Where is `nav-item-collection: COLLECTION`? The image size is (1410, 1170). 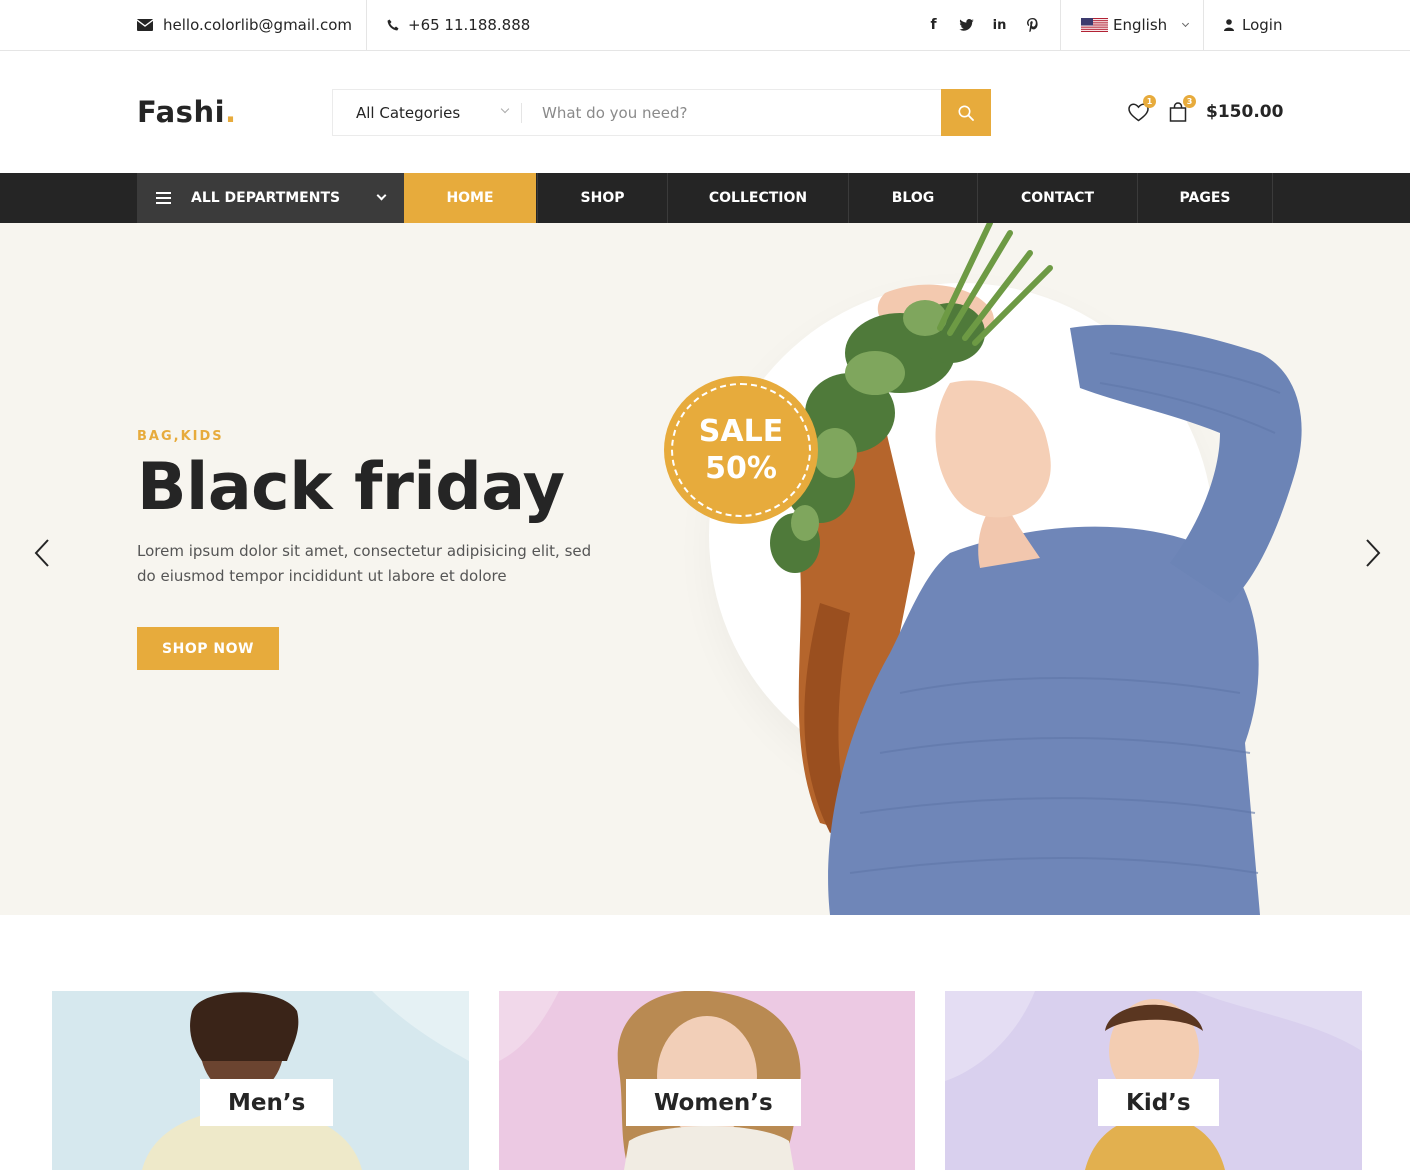 nav-item-collection: COLLECTION is located at coordinates (758, 198).